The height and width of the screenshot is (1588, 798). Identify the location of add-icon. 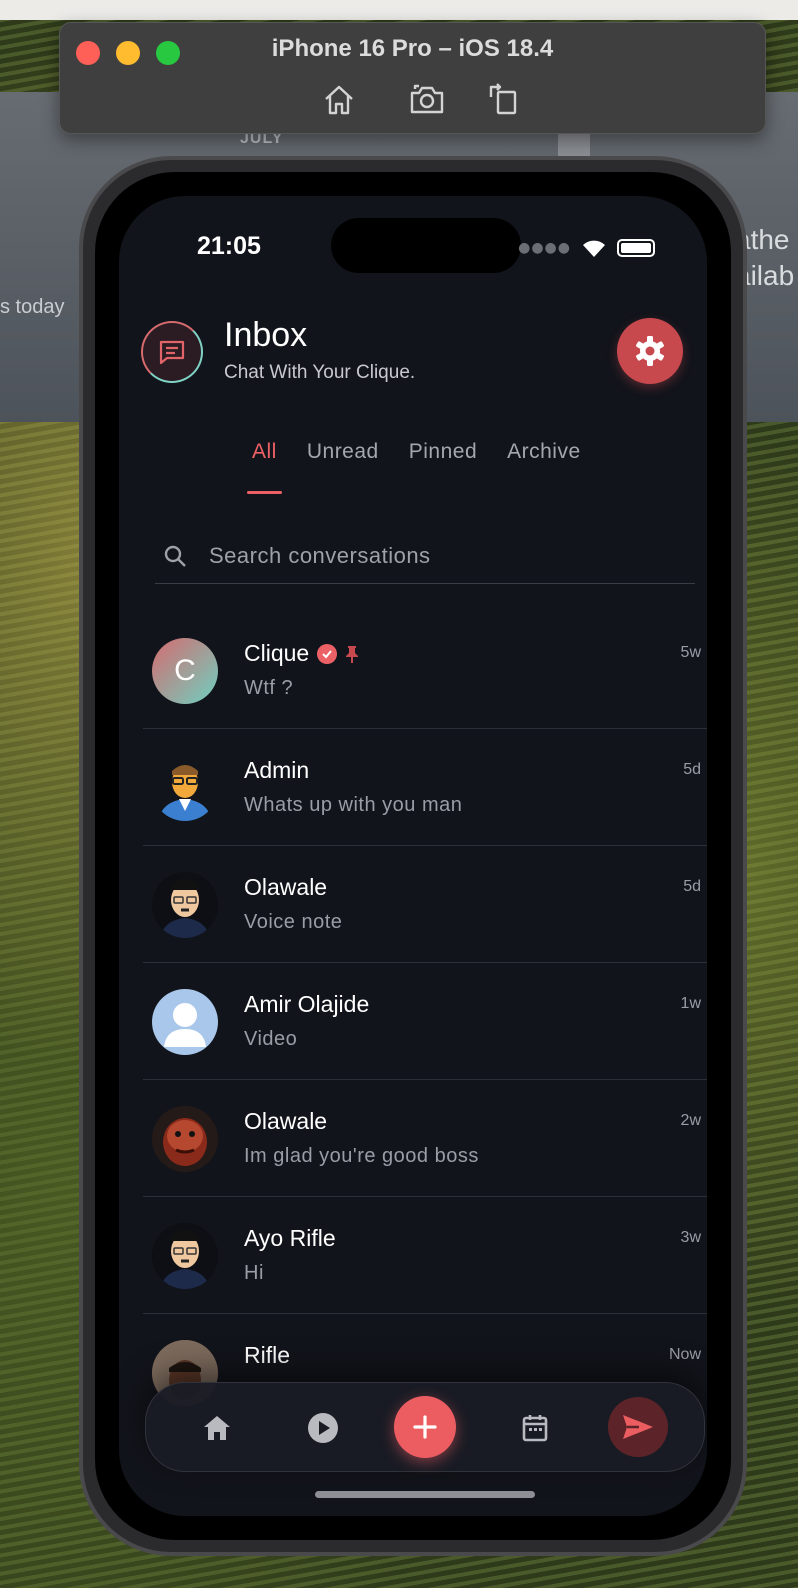
(425, 1427).